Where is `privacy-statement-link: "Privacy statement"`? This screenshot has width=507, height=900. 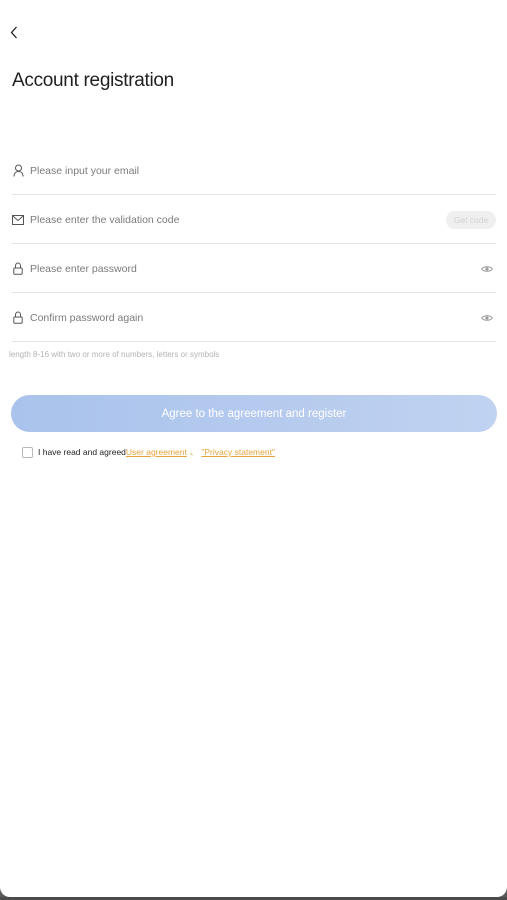 privacy-statement-link: "Privacy statement" is located at coordinates (238, 452).